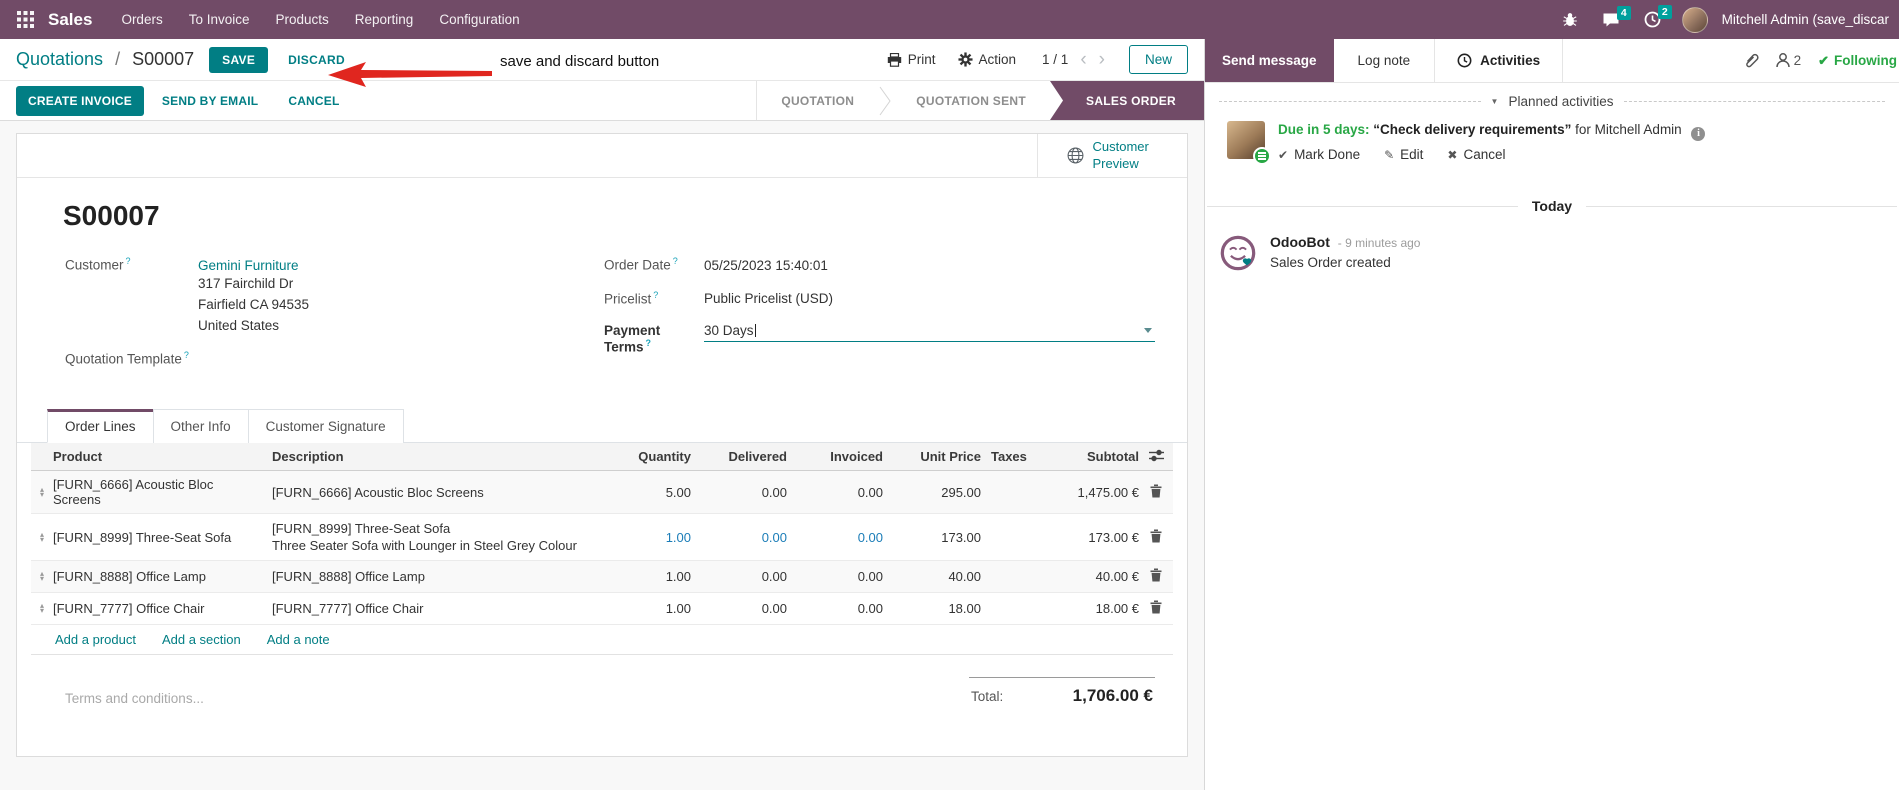  What do you see at coordinates (1319, 154) in the screenshot?
I see `mark-done-button: ✔ Mark Done` at bounding box center [1319, 154].